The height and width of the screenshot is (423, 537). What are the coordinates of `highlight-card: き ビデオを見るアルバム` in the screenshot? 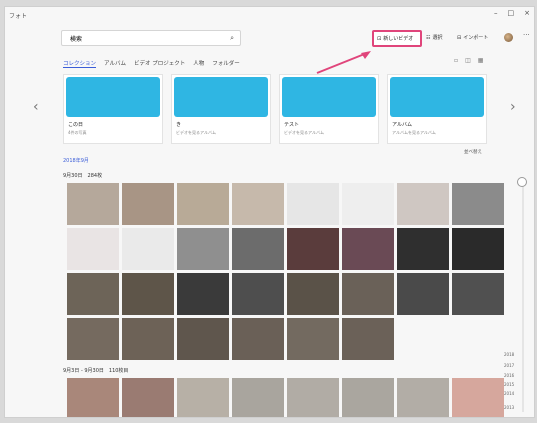 It's located at (221, 109).